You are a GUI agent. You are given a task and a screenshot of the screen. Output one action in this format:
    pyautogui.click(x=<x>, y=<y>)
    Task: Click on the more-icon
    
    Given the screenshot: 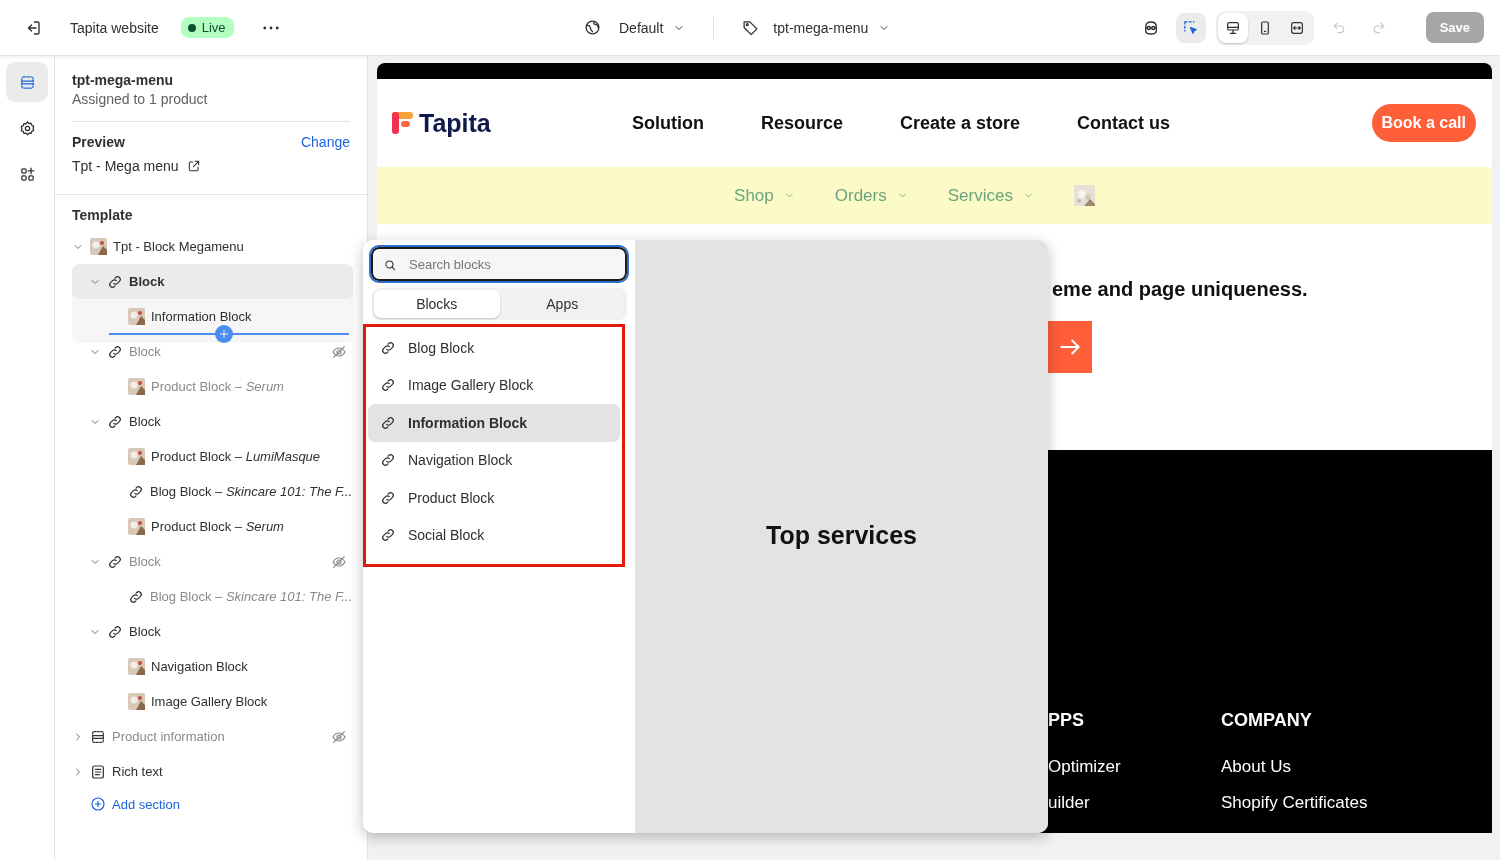 What is the action you would take?
    pyautogui.click(x=270, y=27)
    